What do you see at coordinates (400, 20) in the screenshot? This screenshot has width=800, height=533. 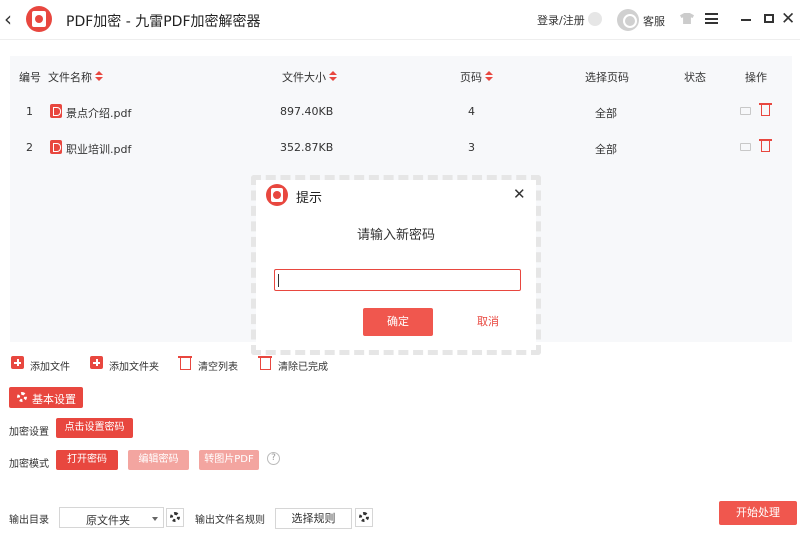 I see `title-bar: ‹ PDF加密 - 九雷PDF加密解密器 登录/注册 客服 ✕` at bounding box center [400, 20].